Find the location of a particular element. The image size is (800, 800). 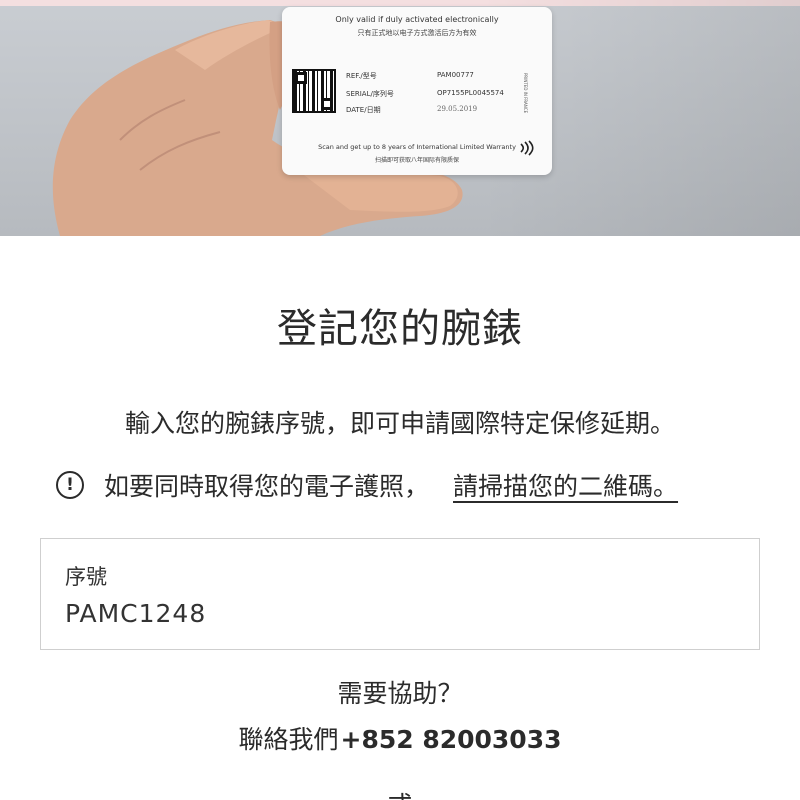

nfc-icon is located at coordinates (526, 149).